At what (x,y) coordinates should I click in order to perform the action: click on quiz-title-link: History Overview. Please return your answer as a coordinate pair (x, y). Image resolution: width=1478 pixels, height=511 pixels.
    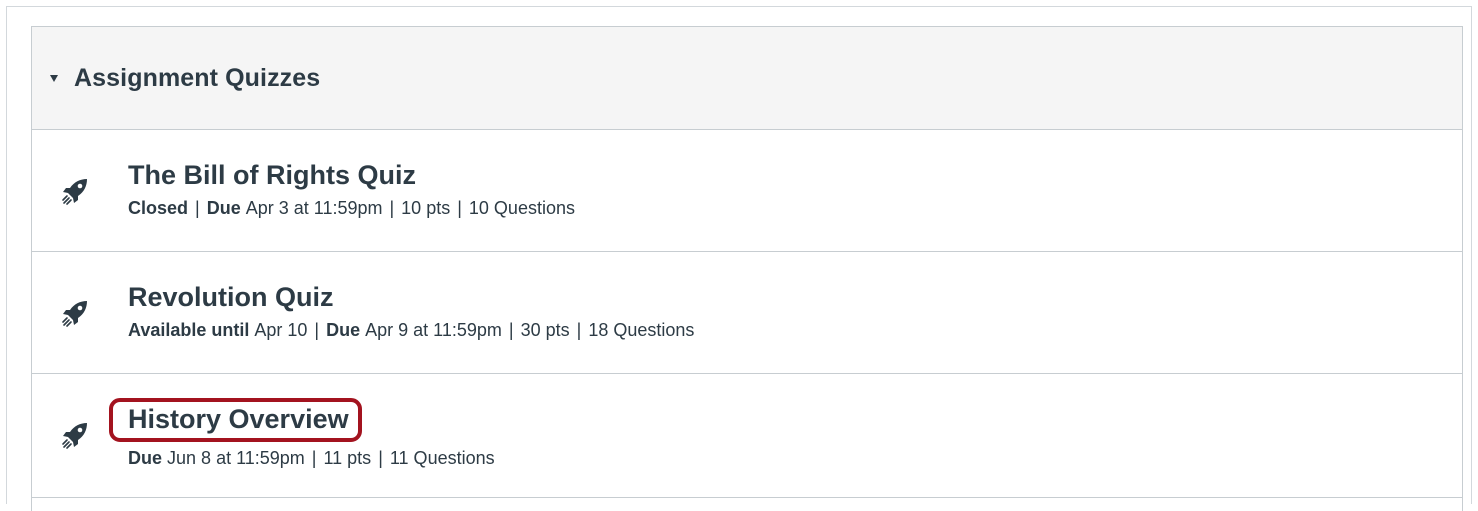
    Looking at the image, I should click on (235, 420).